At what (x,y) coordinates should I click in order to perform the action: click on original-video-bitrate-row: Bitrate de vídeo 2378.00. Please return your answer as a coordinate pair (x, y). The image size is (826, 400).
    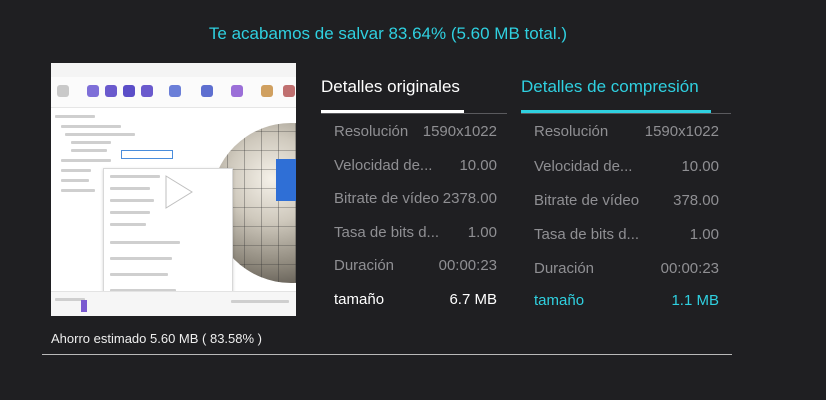
    Looking at the image, I should click on (415, 199).